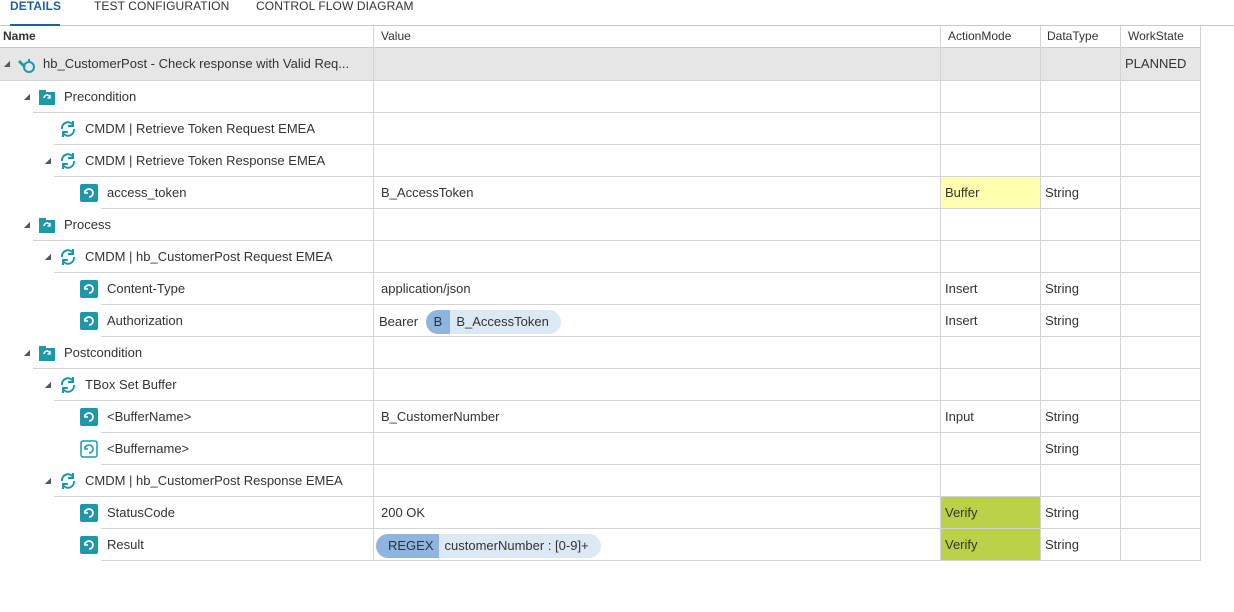  Describe the element at coordinates (47, 353) in the screenshot. I see `folder-icon` at that location.